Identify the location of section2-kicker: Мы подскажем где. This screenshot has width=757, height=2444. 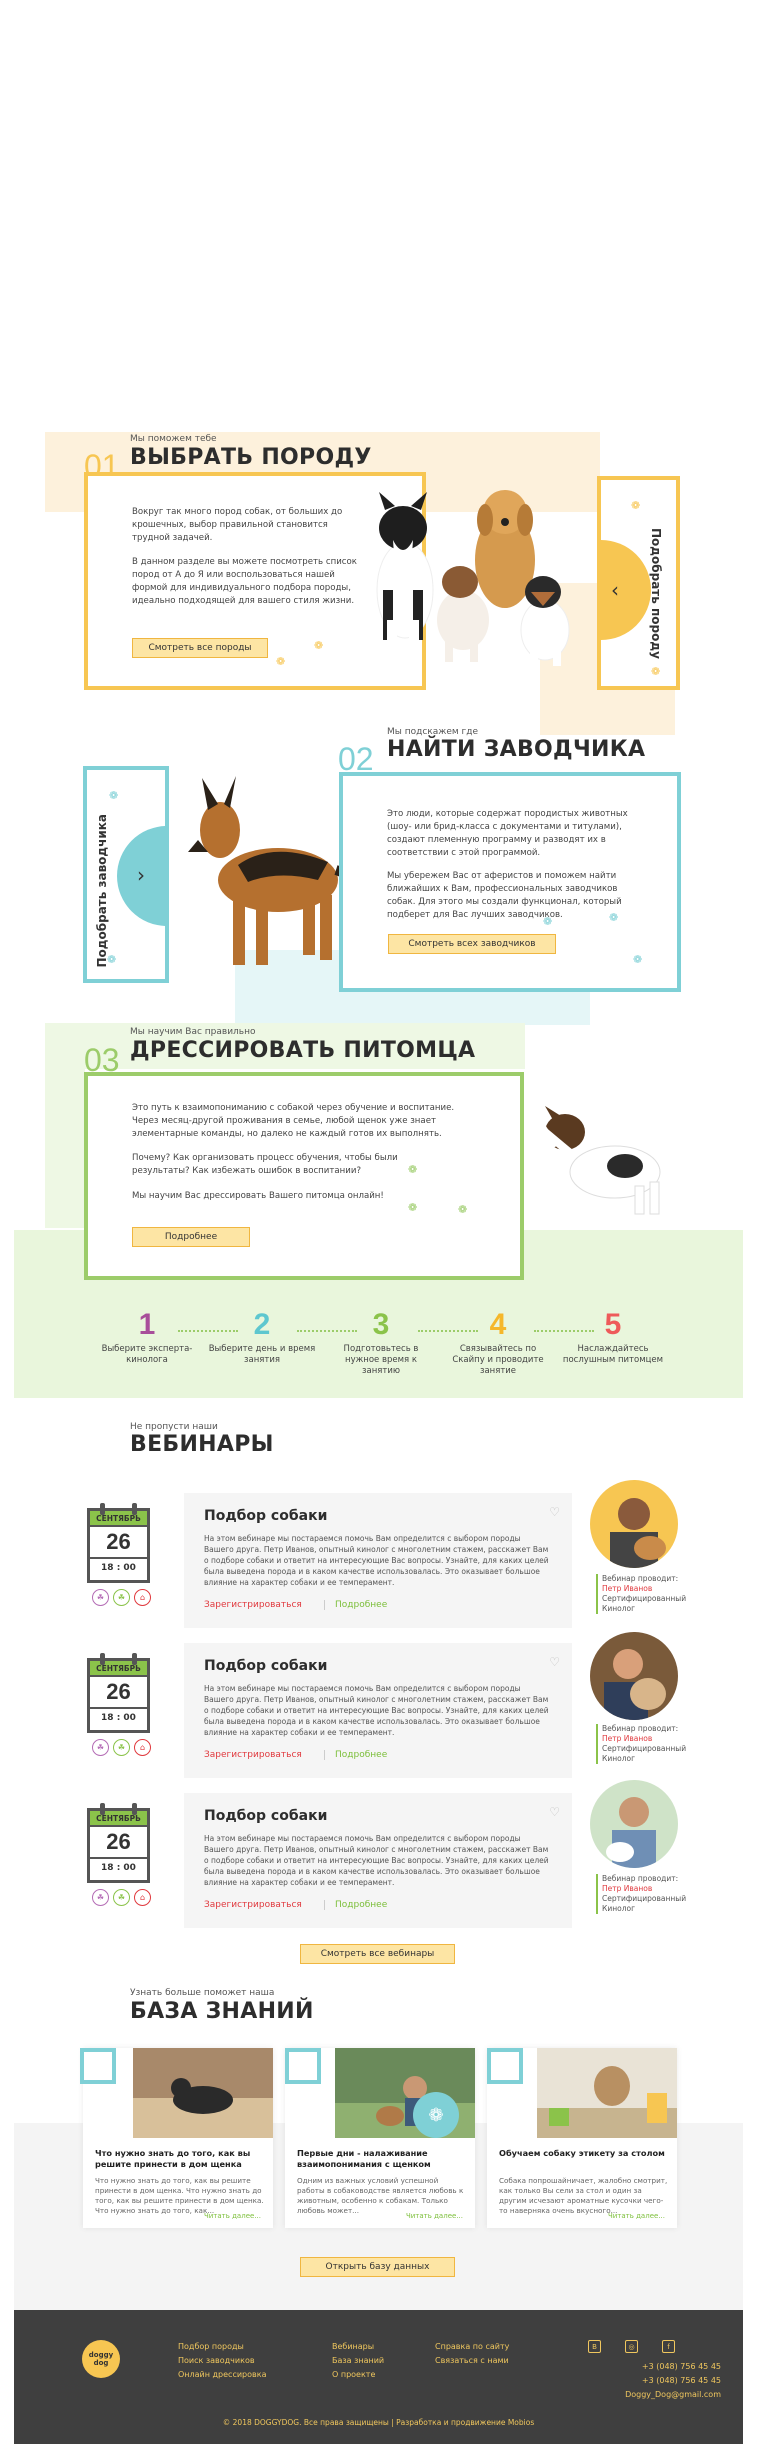
(433, 732).